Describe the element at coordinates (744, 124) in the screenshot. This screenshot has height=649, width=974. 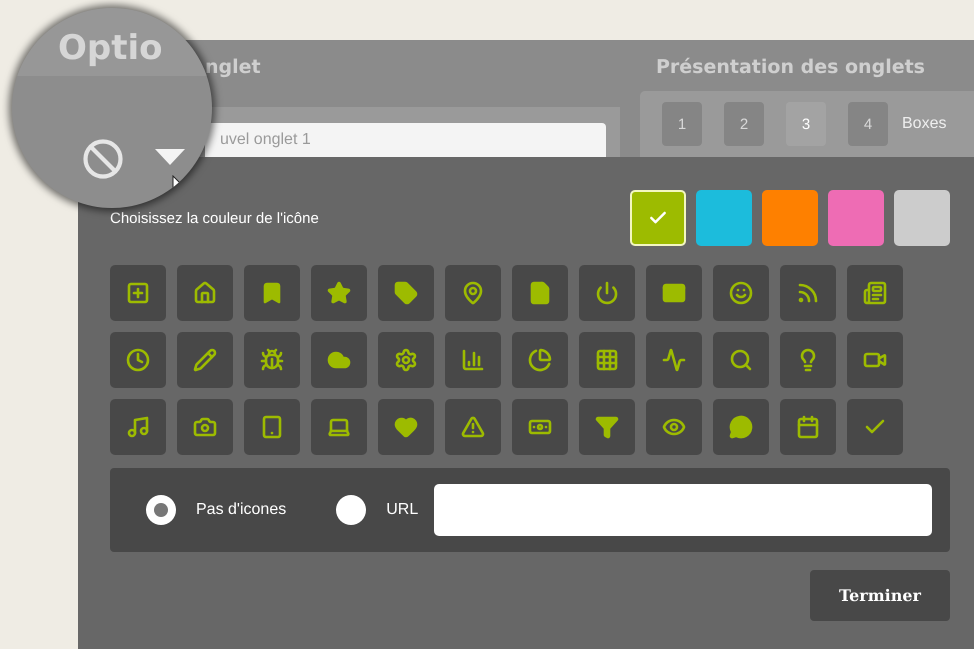
I see `layout-option: 2` at that location.